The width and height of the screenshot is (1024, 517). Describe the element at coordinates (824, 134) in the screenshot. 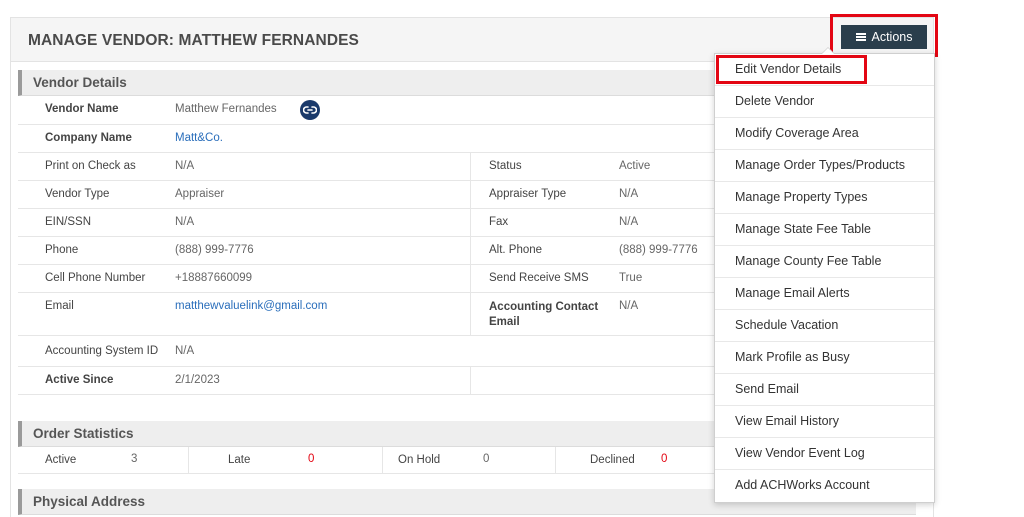

I see `menu-item-modify-coverage-area: Modify Coverage Area` at that location.